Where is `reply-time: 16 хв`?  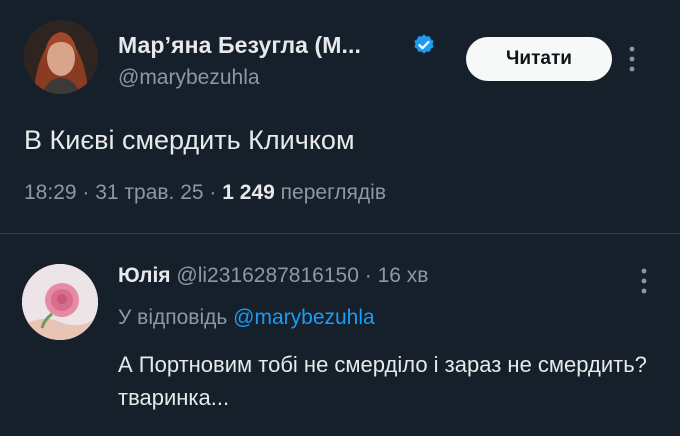
reply-time: 16 хв is located at coordinates (403, 275).